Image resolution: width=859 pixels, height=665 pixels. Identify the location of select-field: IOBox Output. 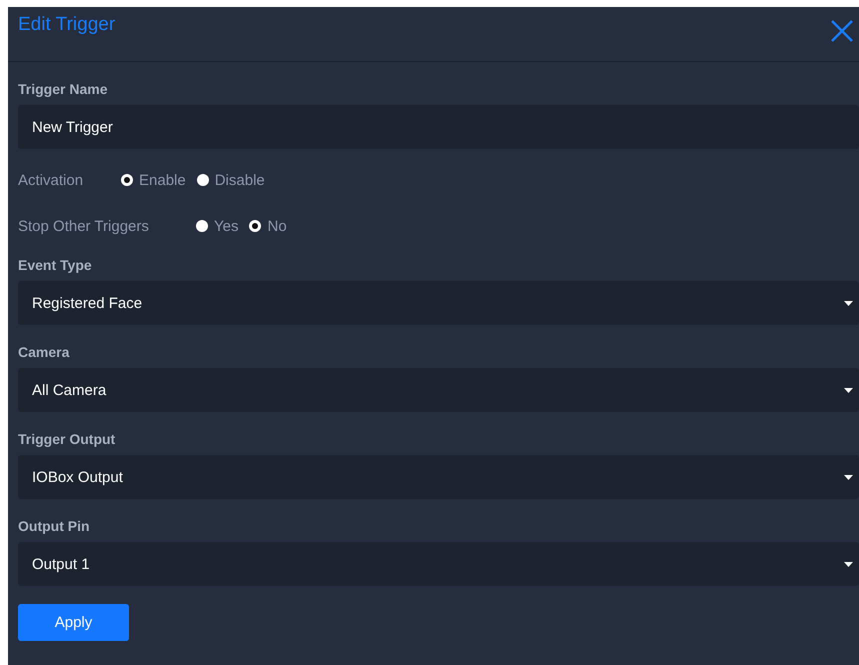
(438, 477).